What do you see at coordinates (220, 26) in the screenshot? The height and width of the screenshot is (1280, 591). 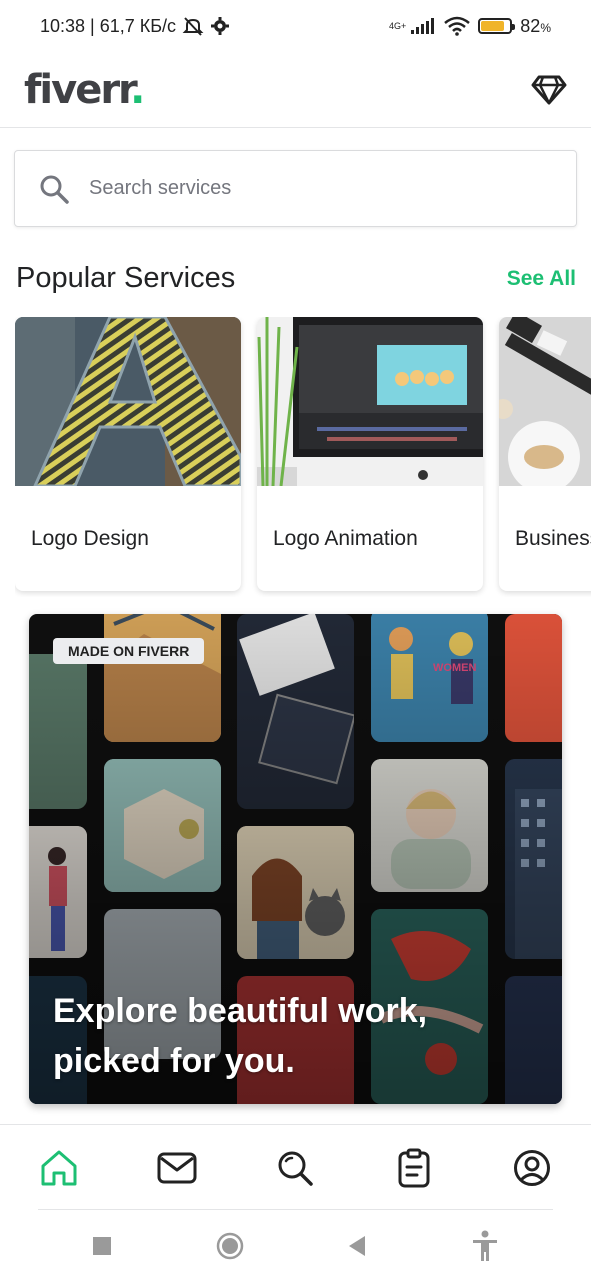 I see `settings-gear-icon` at bounding box center [220, 26].